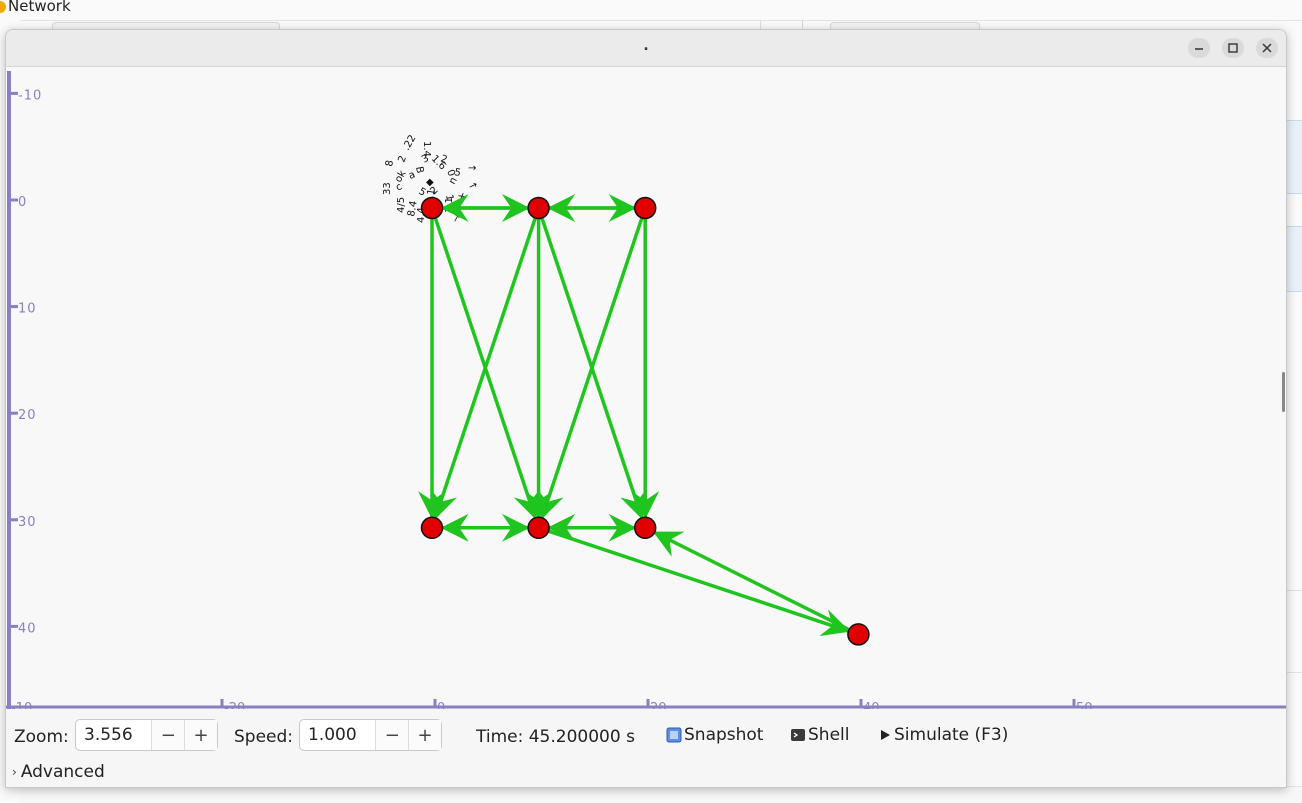 This screenshot has width=1302, height=803. Describe the element at coordinates (39, 7) in the screenshot. I see `background-app-title-text: Network` at that location.